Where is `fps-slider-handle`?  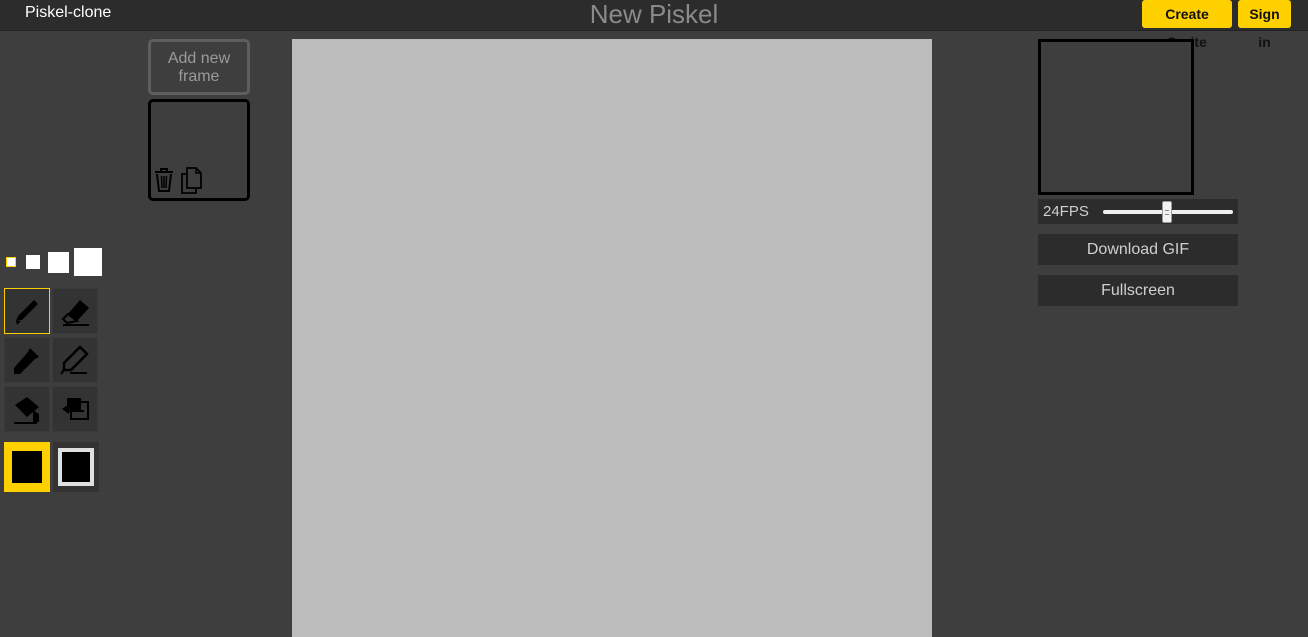 fps-slider-handle is located at coordinates (1167, 211).